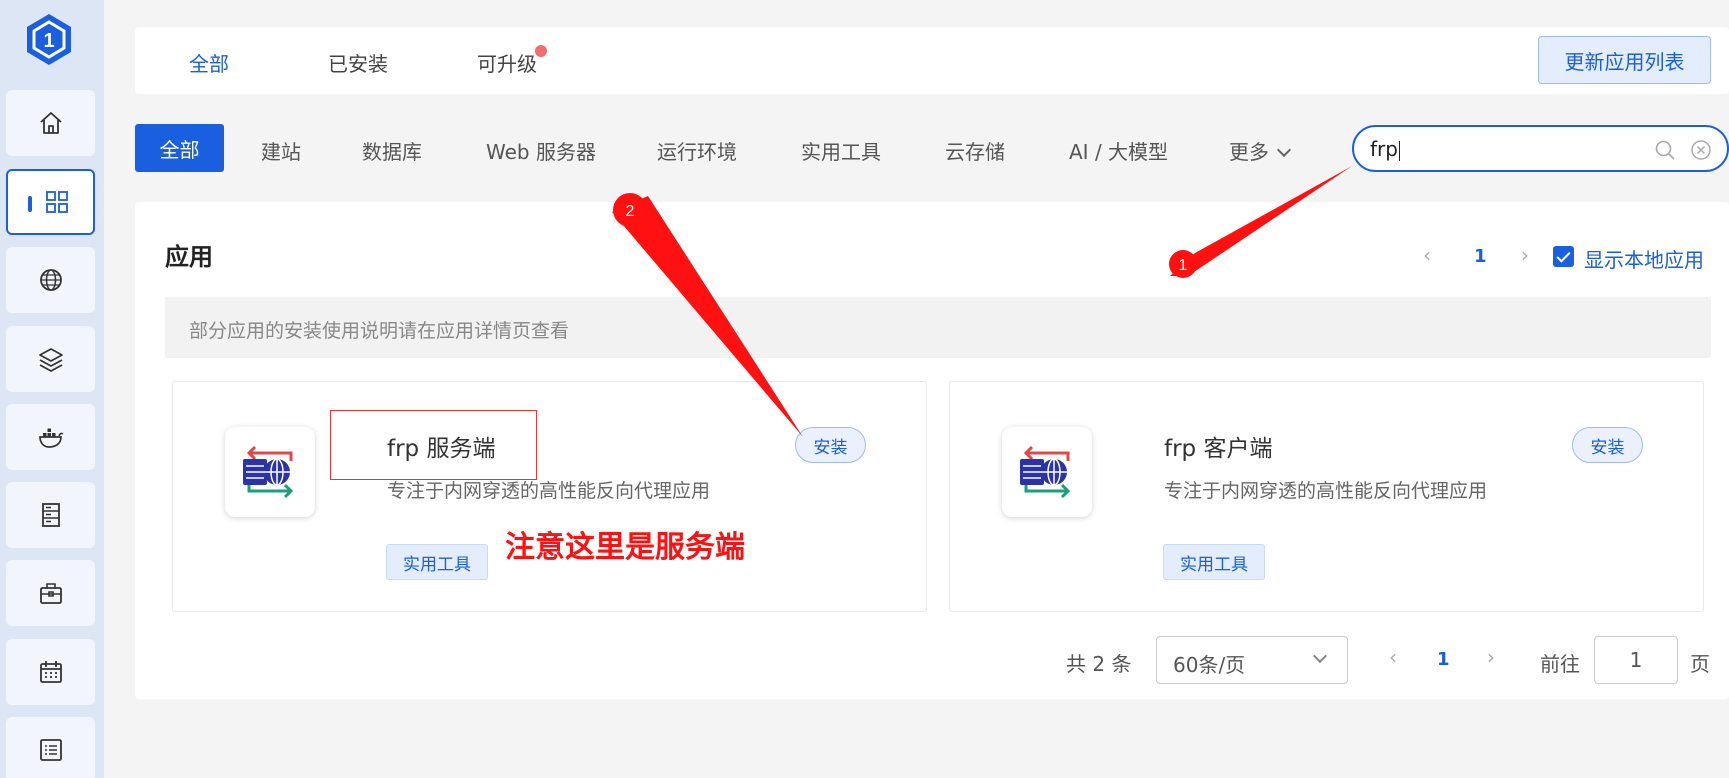  Describe the element at coordinates (630, 211) in the screenshot. I see `annotation-label-2: 2` at that location.